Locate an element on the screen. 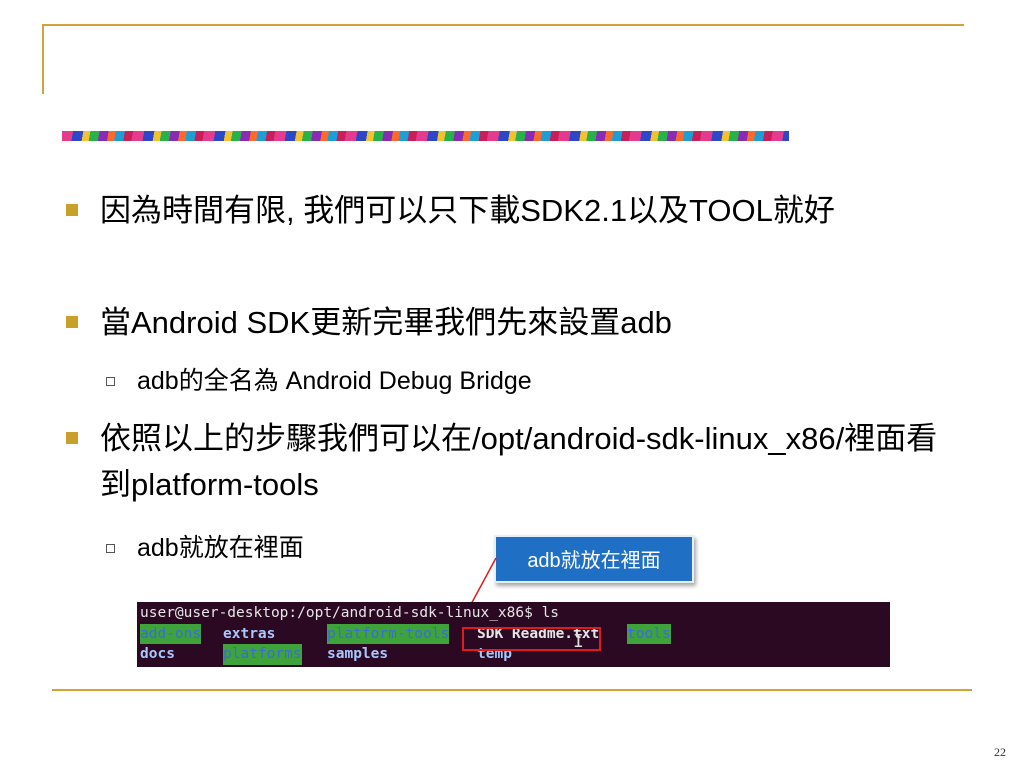 This screenshot has height=768, width=1024. dir-docs: docs is located at coordinates (157, 654).